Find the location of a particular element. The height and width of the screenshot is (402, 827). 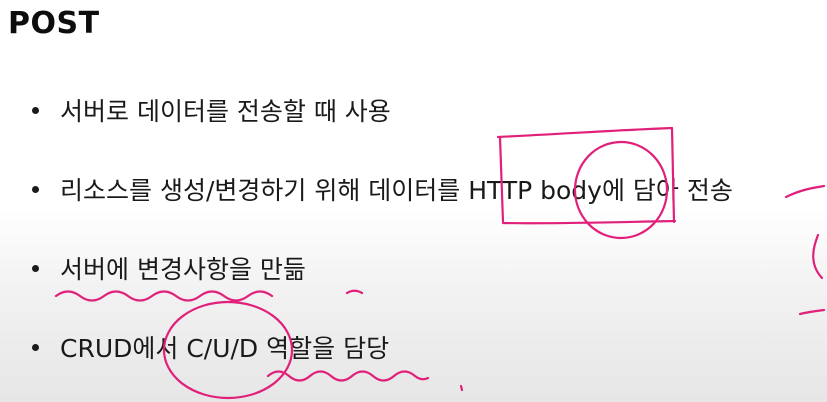

bullet-item: 리소스를 생성/변경하기 위해 데이터를 HTTP body에 담아 전송 is located at coordinates (382, 189).